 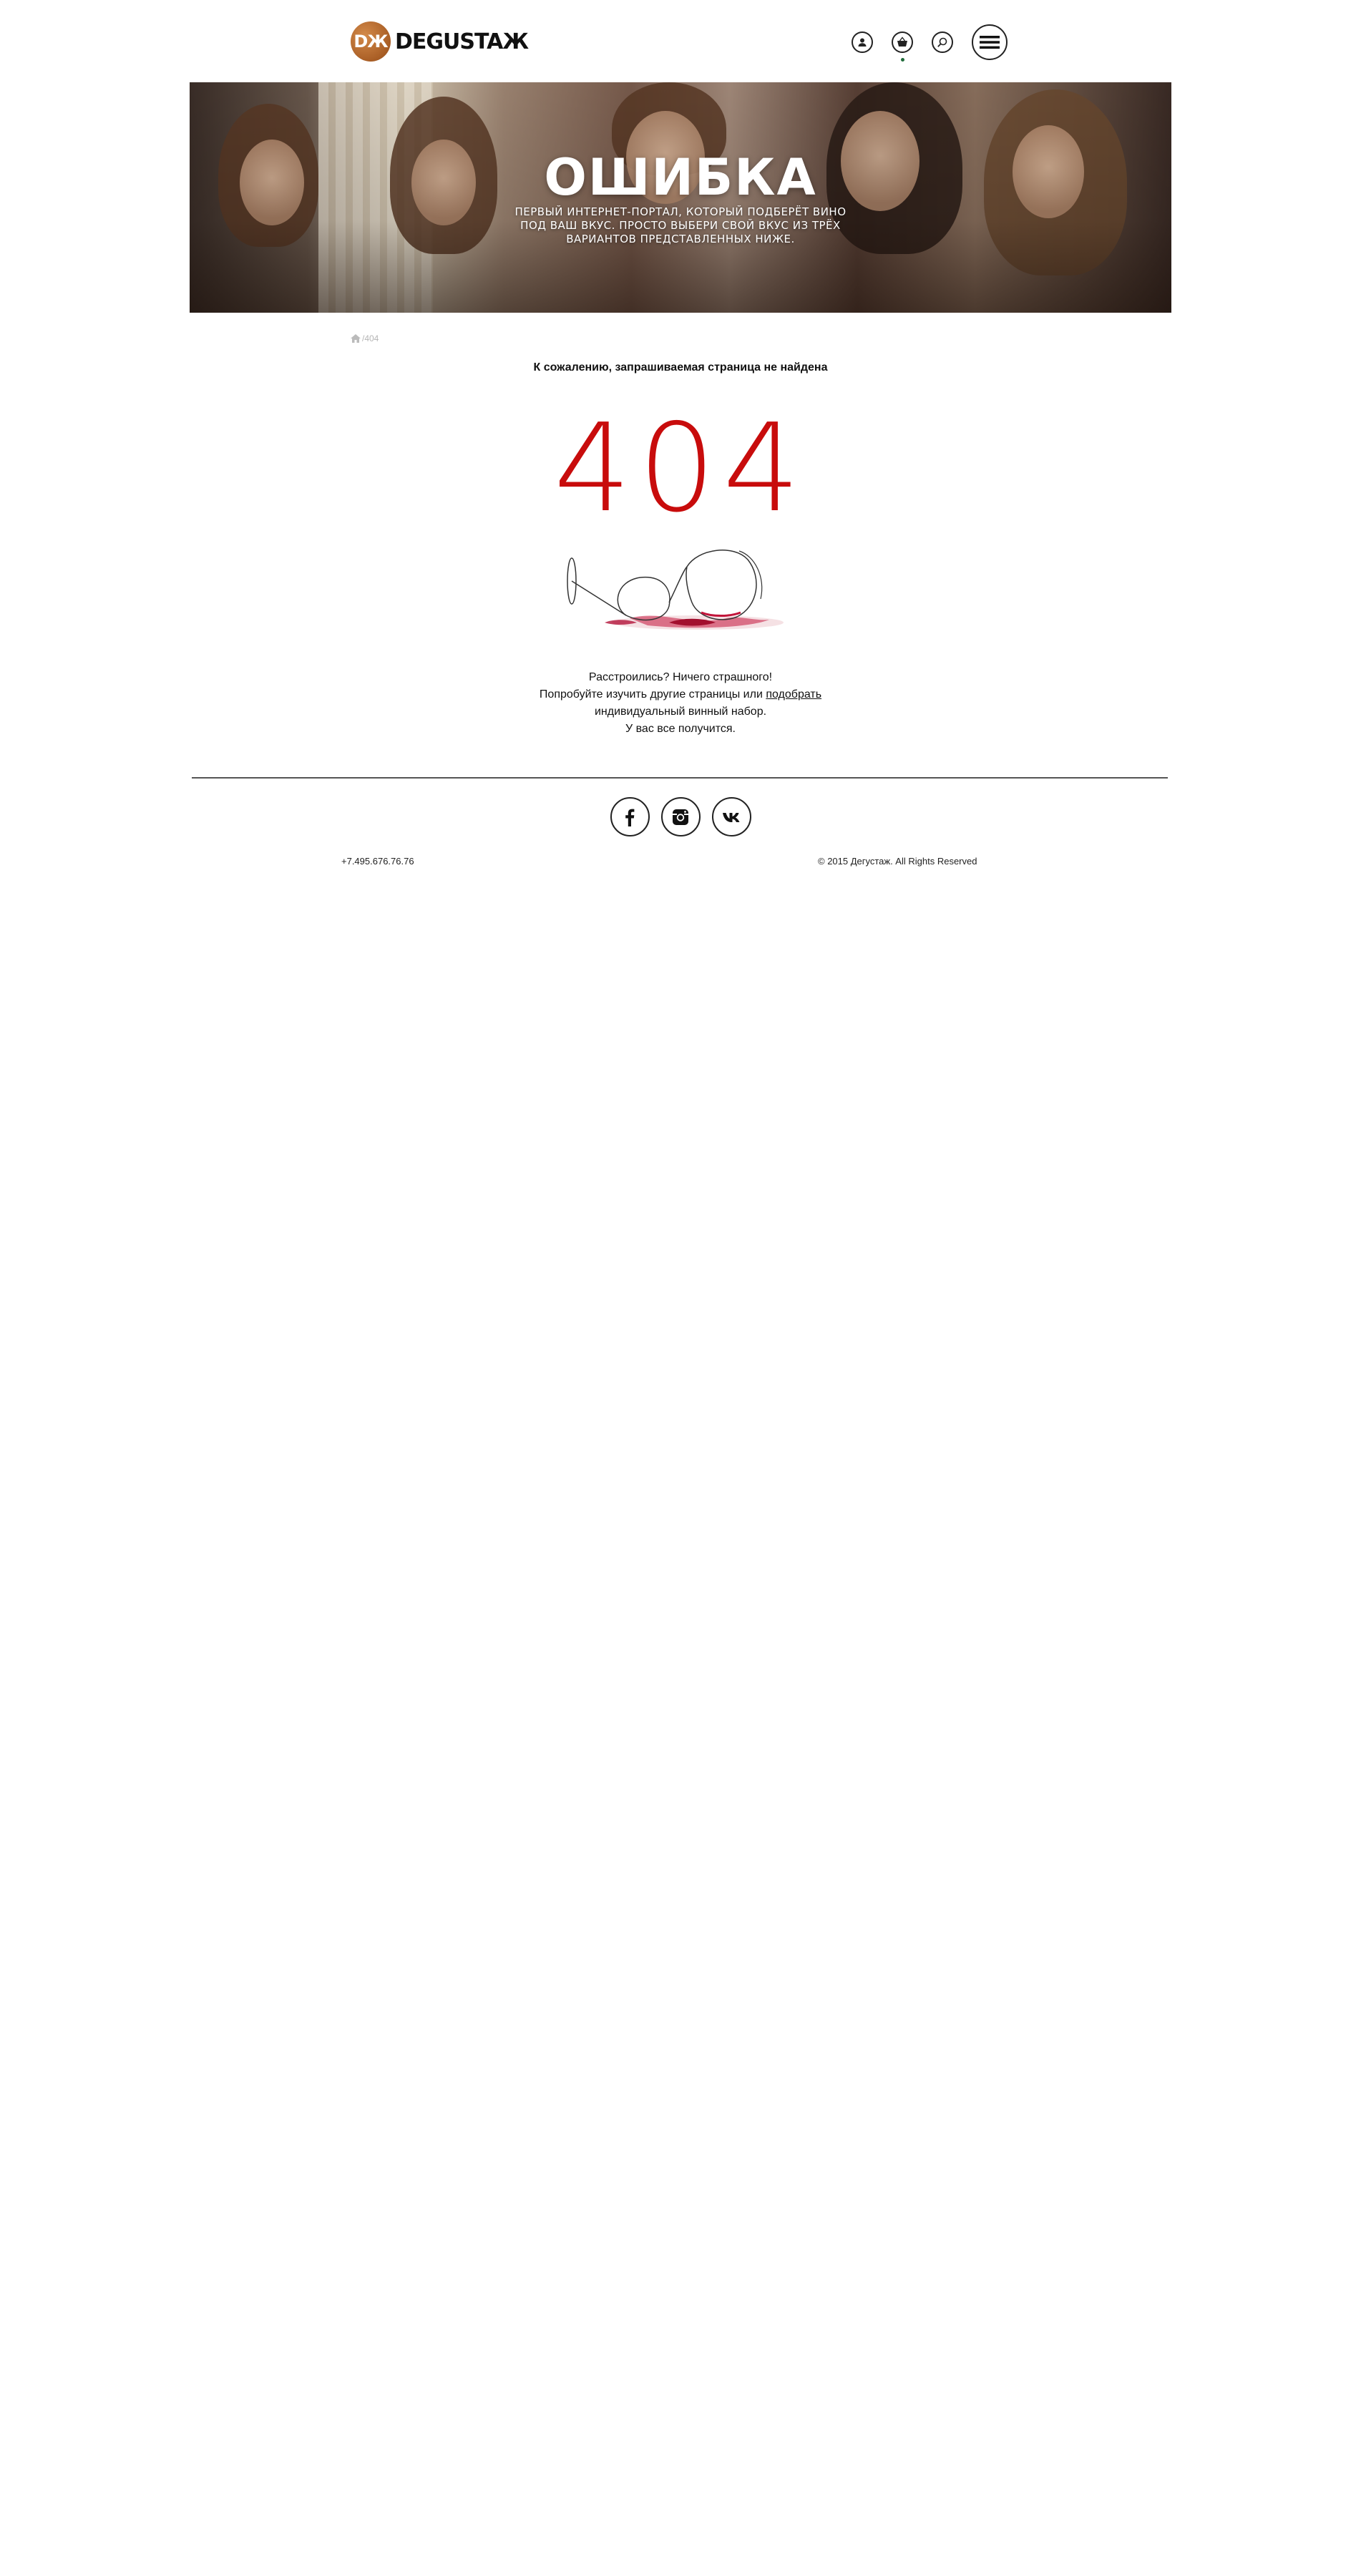 I want to click on pick-wine-link: подобрать, so click(x=793, y=694).